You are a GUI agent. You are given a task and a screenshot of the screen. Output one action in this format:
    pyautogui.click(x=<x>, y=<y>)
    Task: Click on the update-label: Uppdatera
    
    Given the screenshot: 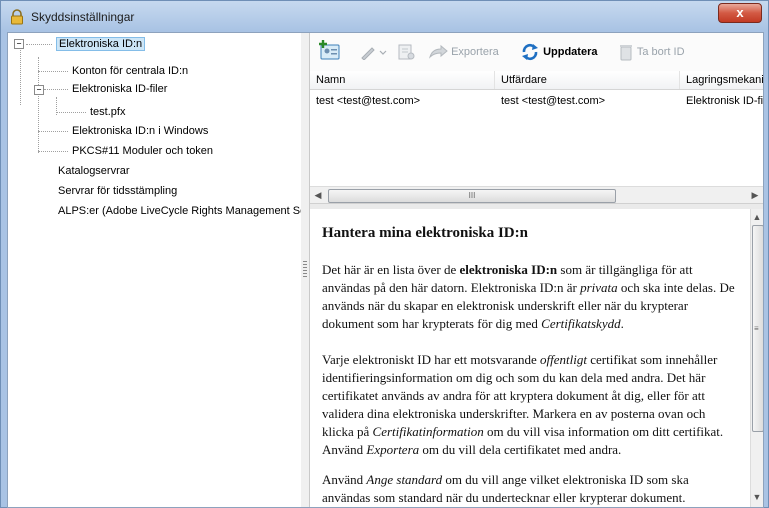 What is the action you would take?
    pyautogui.click(x=570, y=52)
    